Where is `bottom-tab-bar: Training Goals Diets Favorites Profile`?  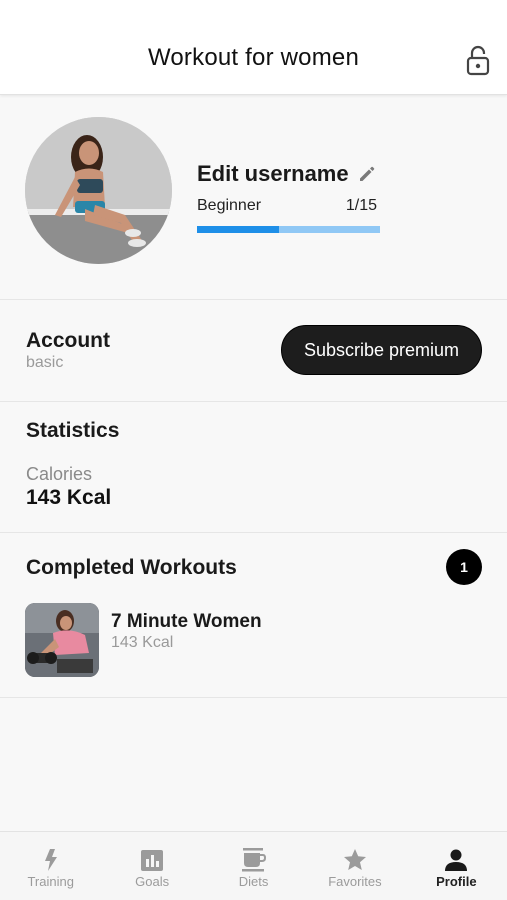 bottom-tab-bar: Training Goals Diets Favorites Profile is located at coordinates (253, 865).